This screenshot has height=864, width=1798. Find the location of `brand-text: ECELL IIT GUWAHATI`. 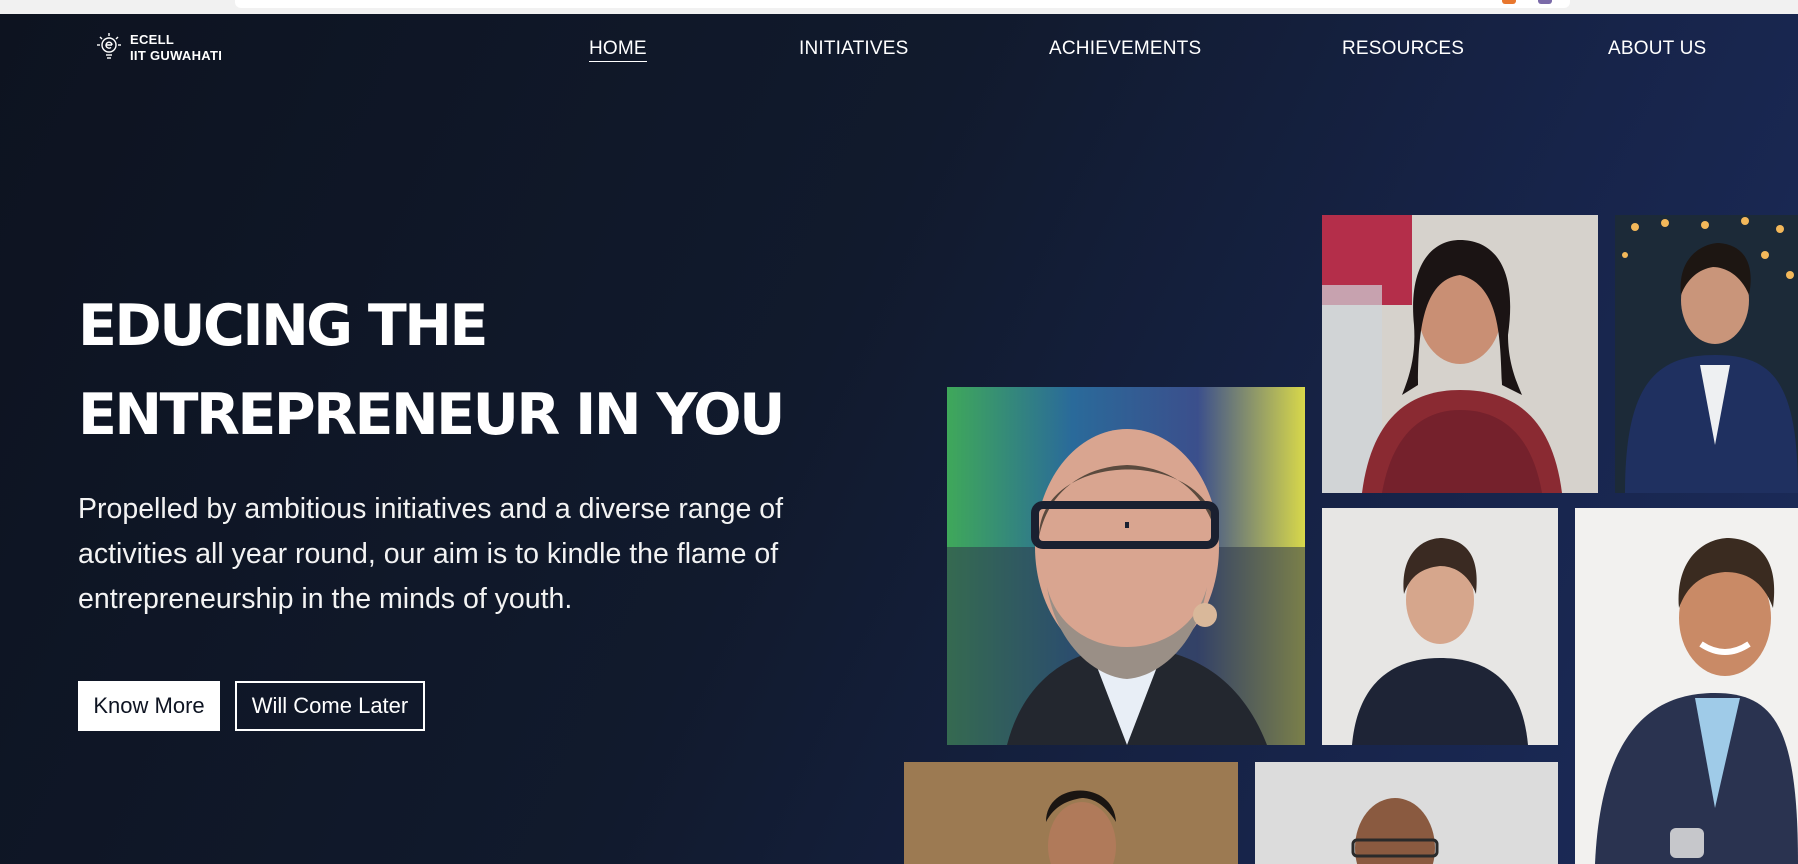

brand-text: ECELL IIT GUWAHATI is located at coordinates (176, 48).